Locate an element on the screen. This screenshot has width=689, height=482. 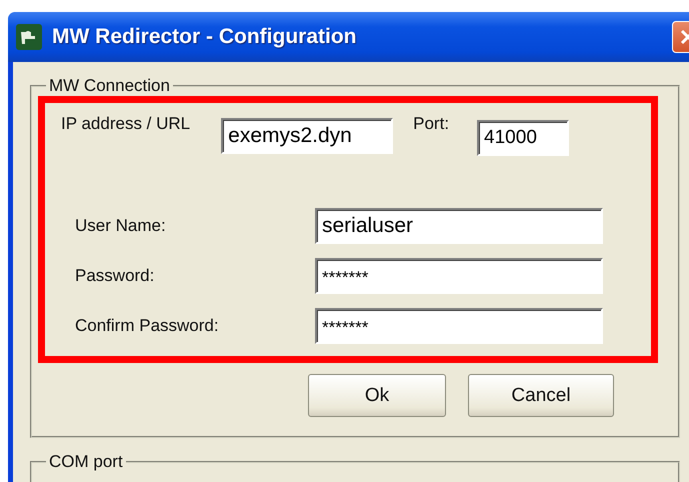
field-label: IP address / URL is located at coordinates (125, 124).